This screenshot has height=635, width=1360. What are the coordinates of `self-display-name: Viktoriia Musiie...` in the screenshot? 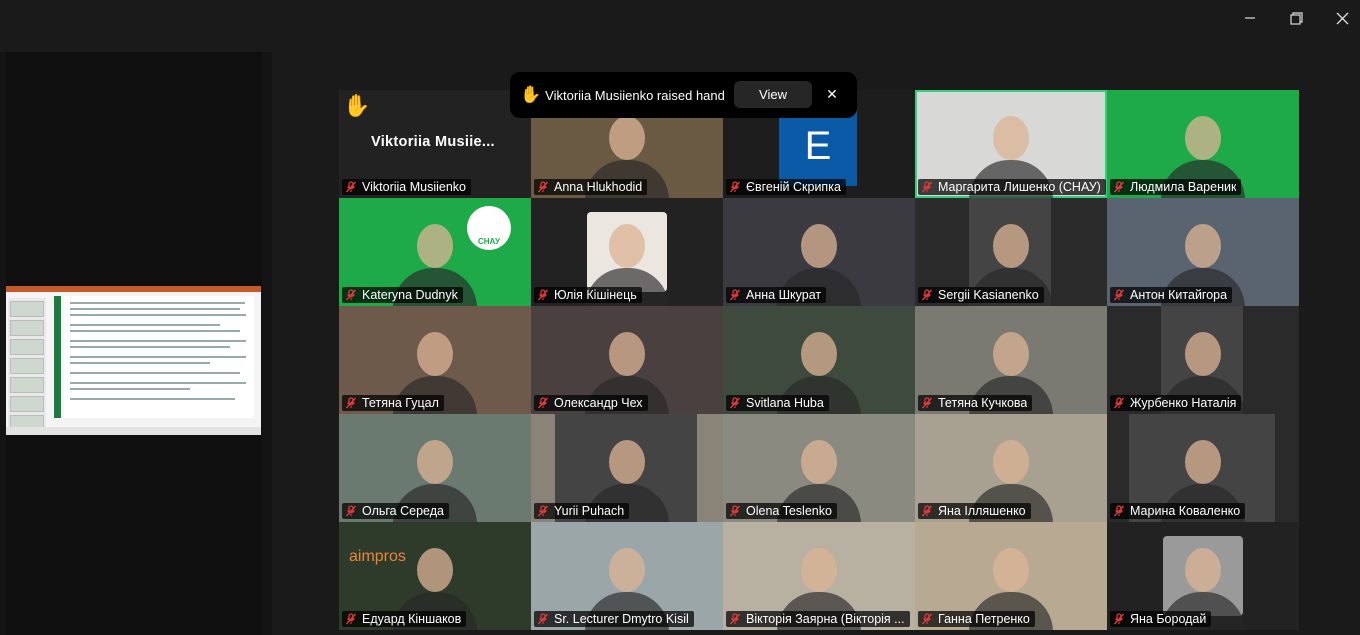 It's located at (433, 142).